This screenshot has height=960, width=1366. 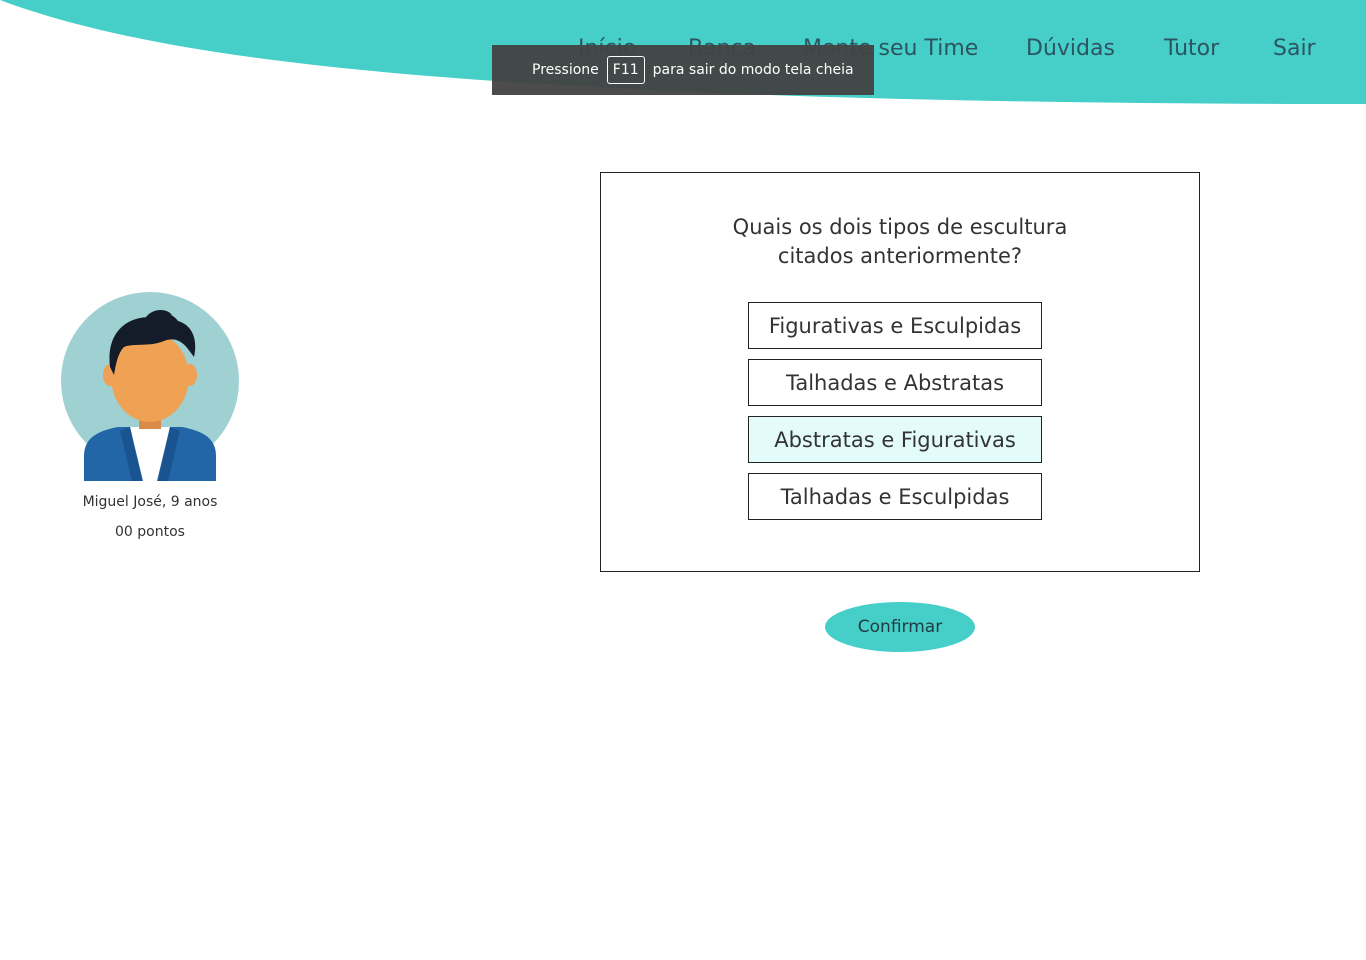 I want to click on nav-item-tutor: Tutor, so click(x=1191, y=48).